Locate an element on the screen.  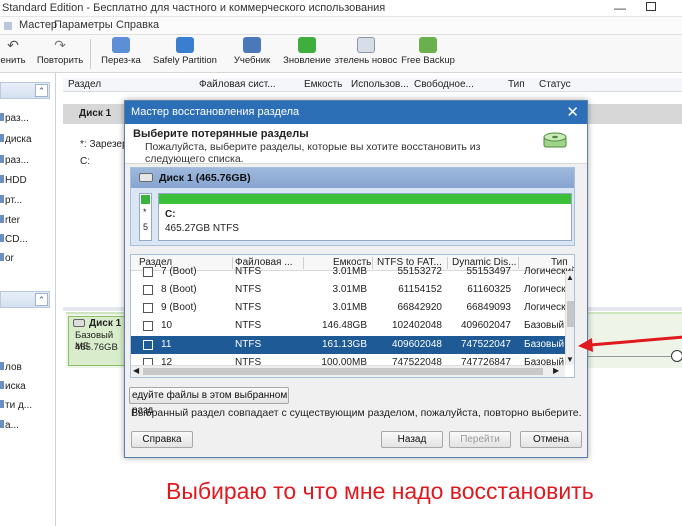
cell-name: 11 is located at coordinates (166, 344).